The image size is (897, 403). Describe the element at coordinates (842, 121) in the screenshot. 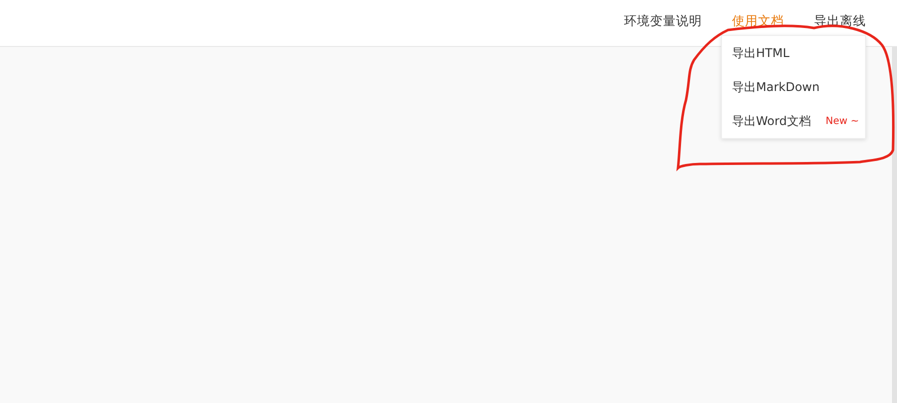

I see `new-label: New ~` at that location.